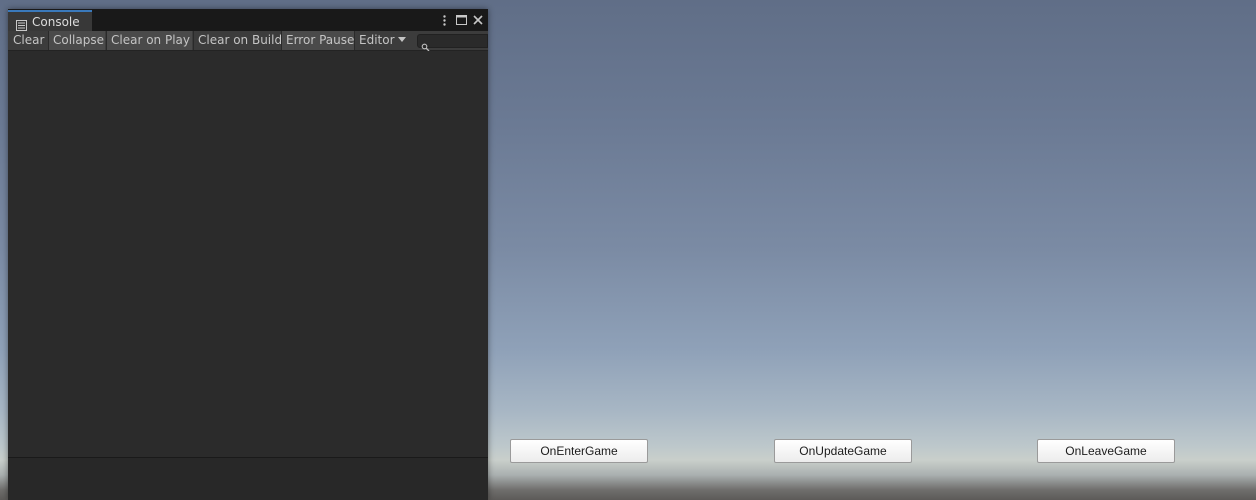 The height and width of the screenshot is (500, 1256). I want to click on editor-dropdown: Editor, so click(380, 40).